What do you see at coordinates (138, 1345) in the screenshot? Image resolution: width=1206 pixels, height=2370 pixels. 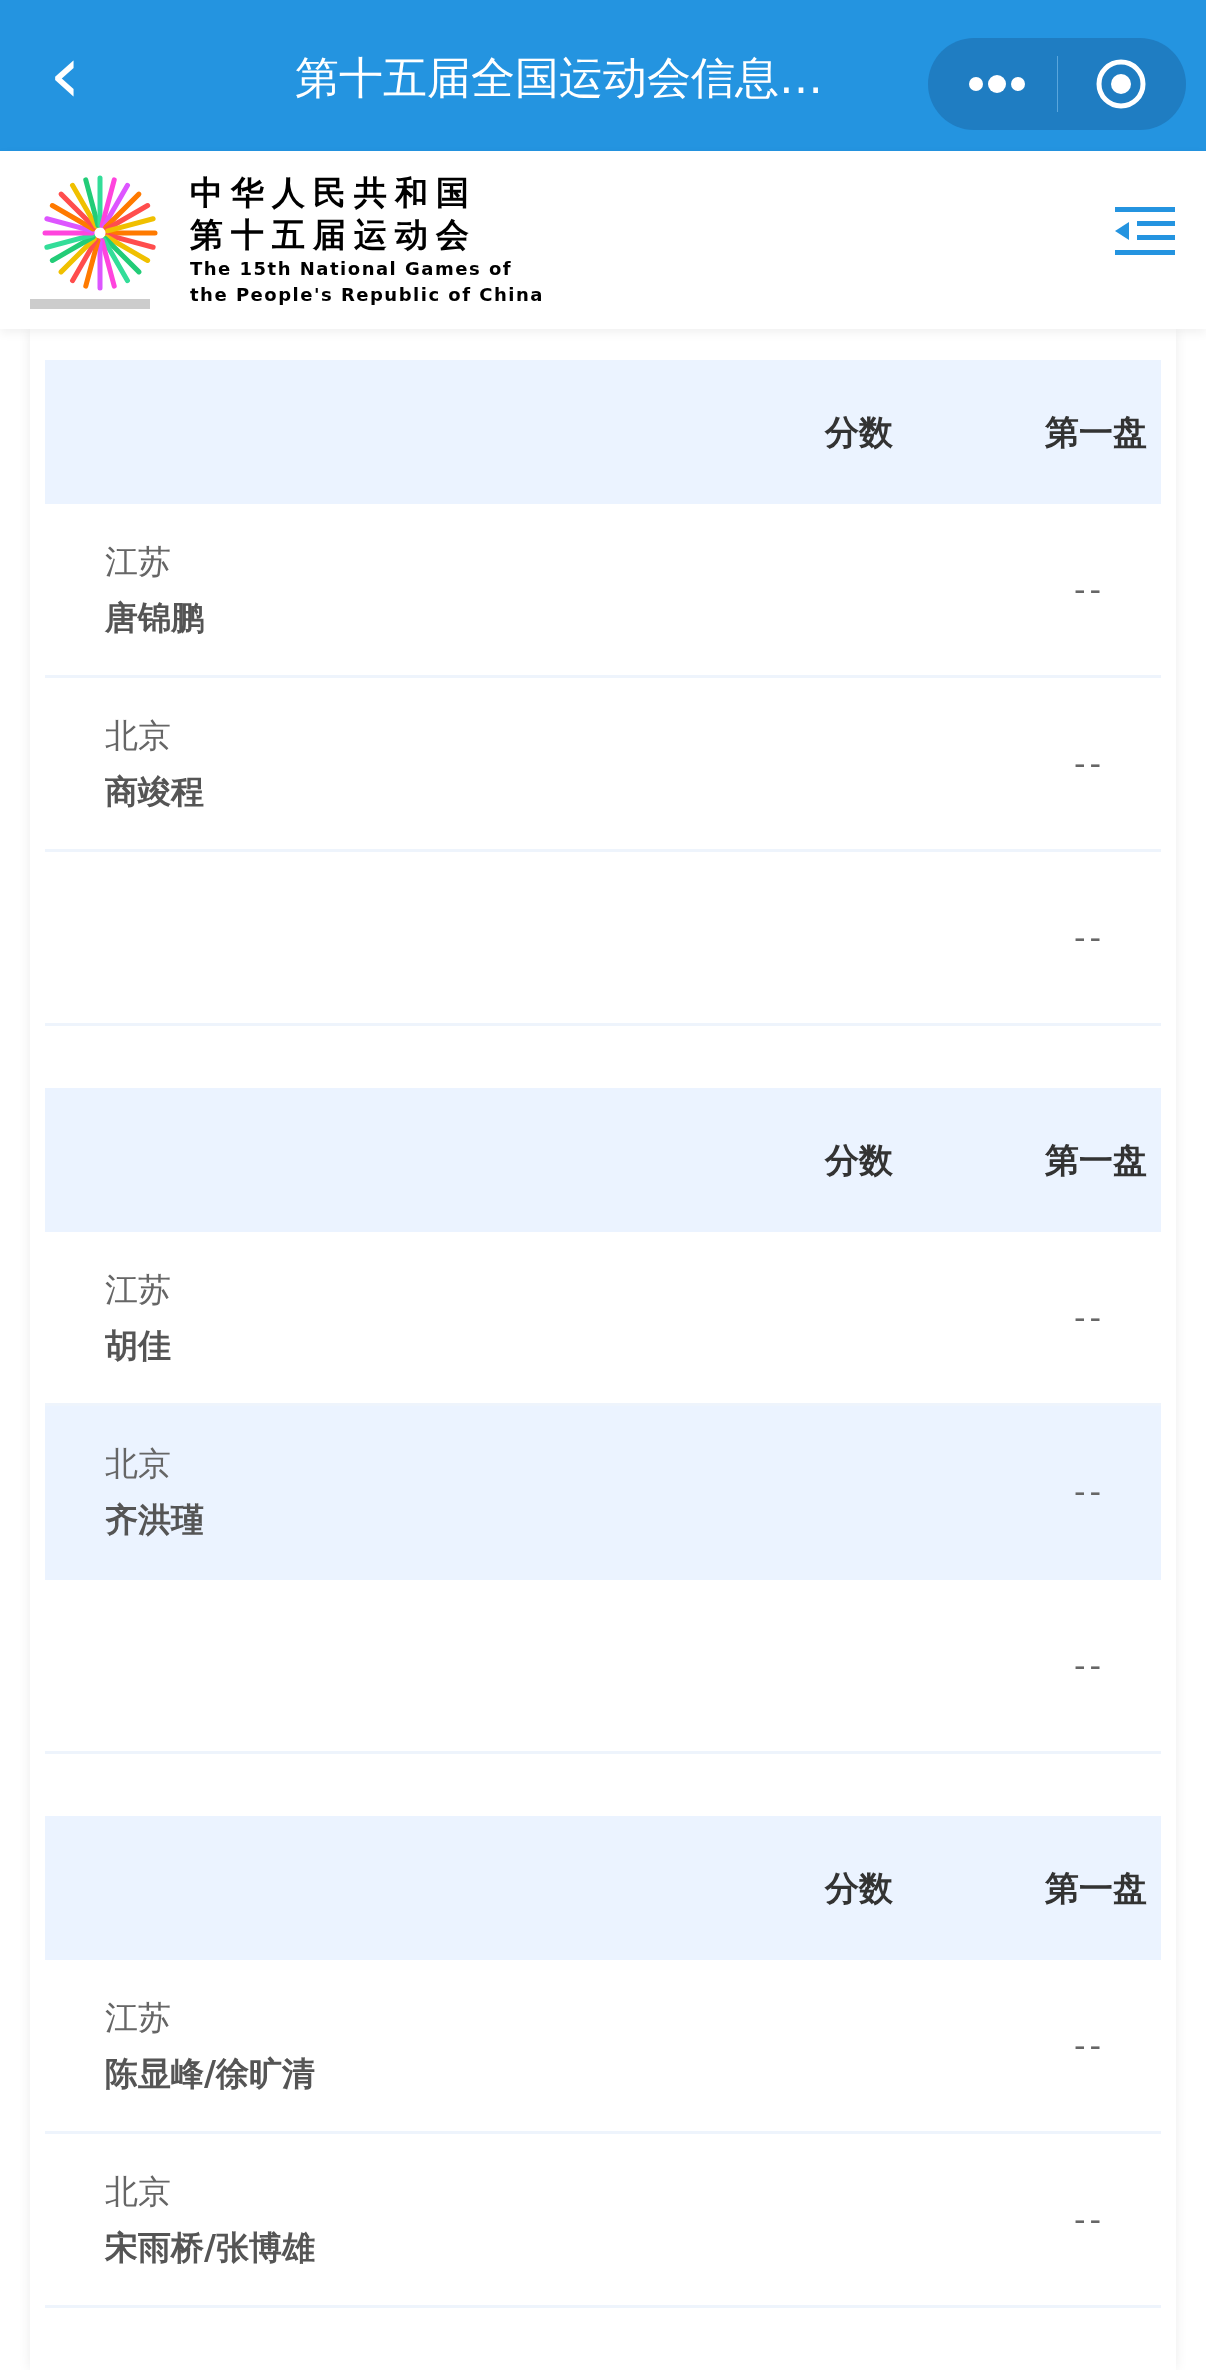 I see `player-name: 胡佳` at bounding box center [138, 1345].